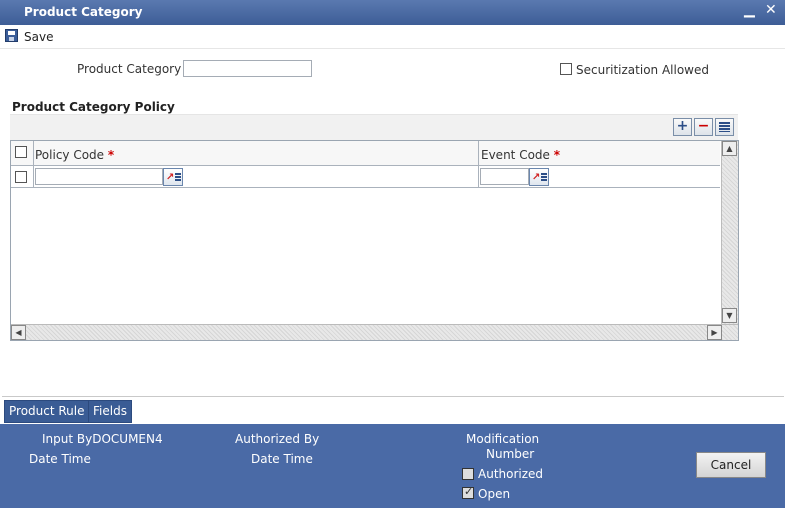 This screenshot has height=508, width=785. Describe the element at coordinates (365, 153) in the screenshot. I see `grid-header: Policy Code * Event Code *` at that location.